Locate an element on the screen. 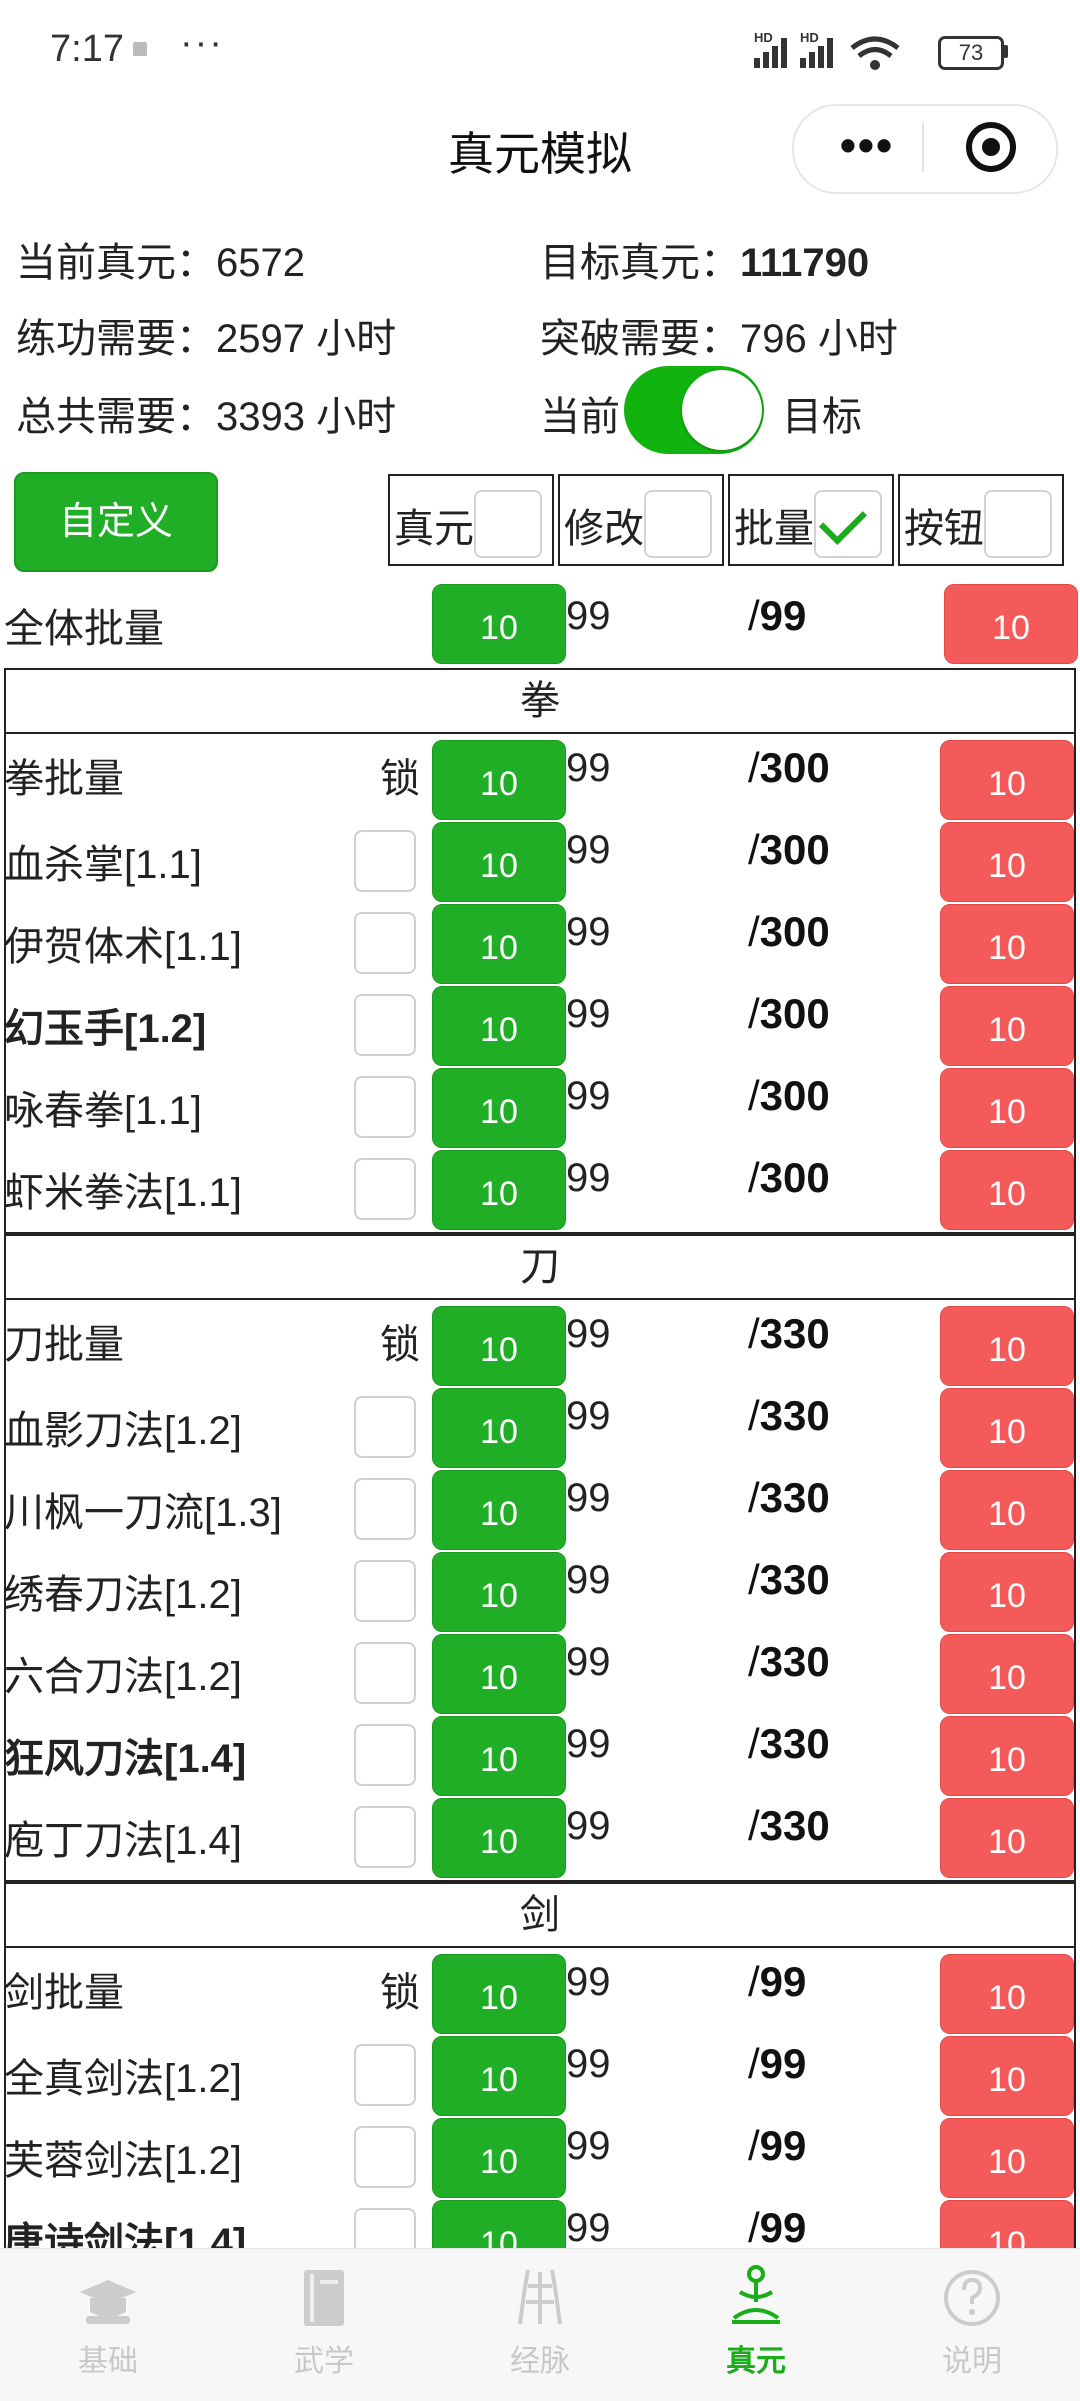  skill-name: 川枫一刀流[1.3] is located at coordinates (143, 1513).